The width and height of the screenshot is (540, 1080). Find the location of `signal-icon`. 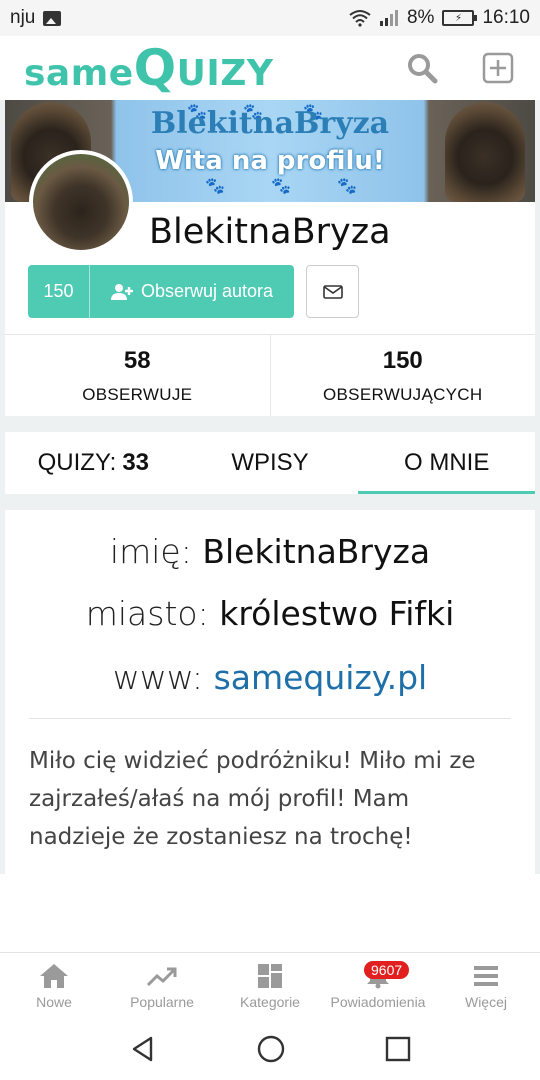

signal-icon is located at coordinates (388, 18).